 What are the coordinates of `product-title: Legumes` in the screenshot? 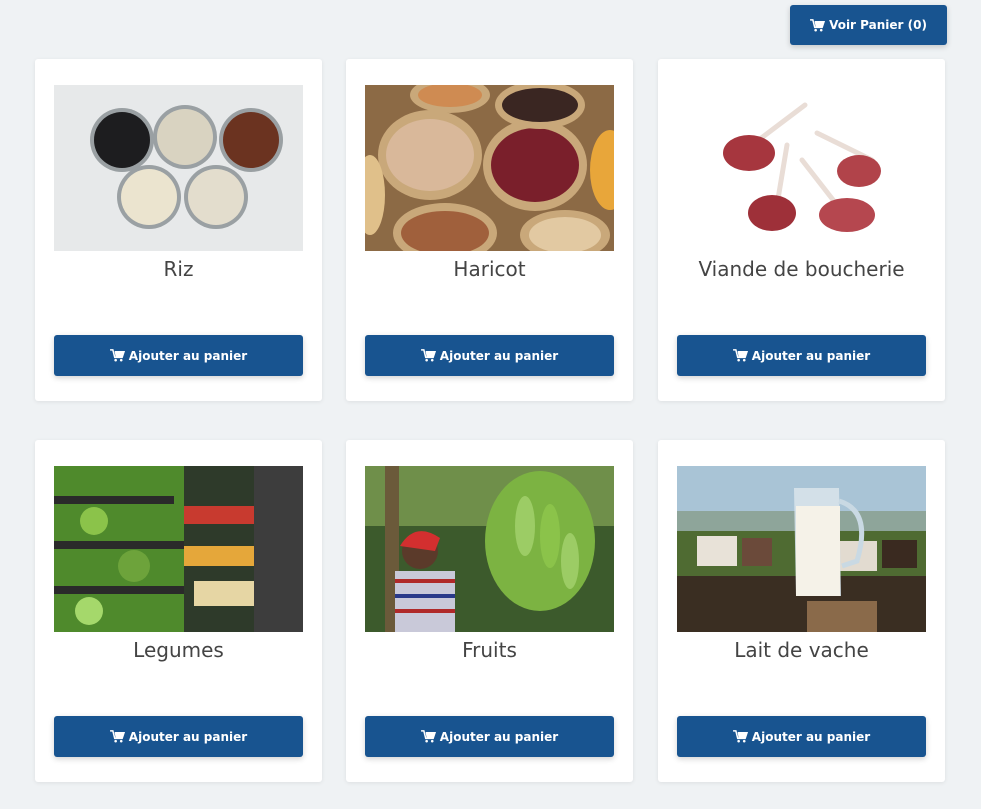 It's located at (178, 650).